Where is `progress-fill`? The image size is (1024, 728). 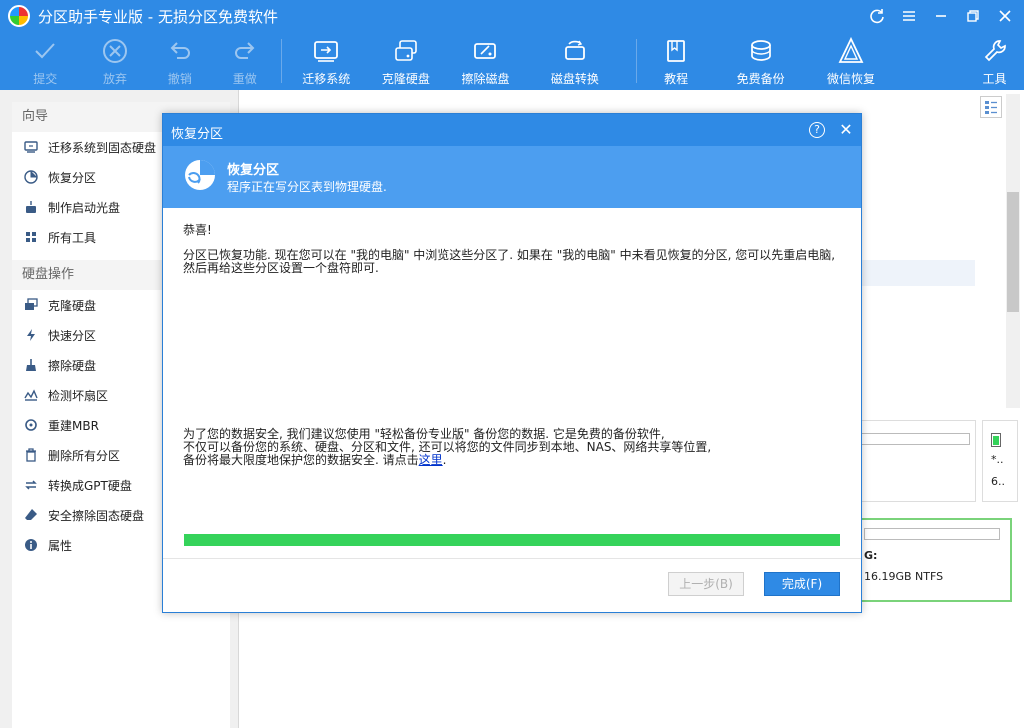 progress-fill is located at coordinates (512, 540).